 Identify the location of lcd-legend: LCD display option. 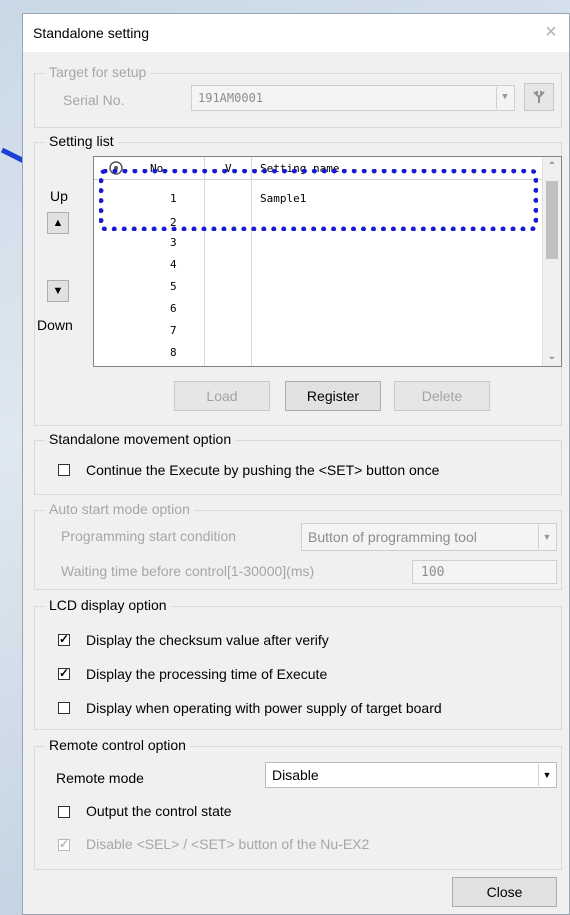
(108, 605).